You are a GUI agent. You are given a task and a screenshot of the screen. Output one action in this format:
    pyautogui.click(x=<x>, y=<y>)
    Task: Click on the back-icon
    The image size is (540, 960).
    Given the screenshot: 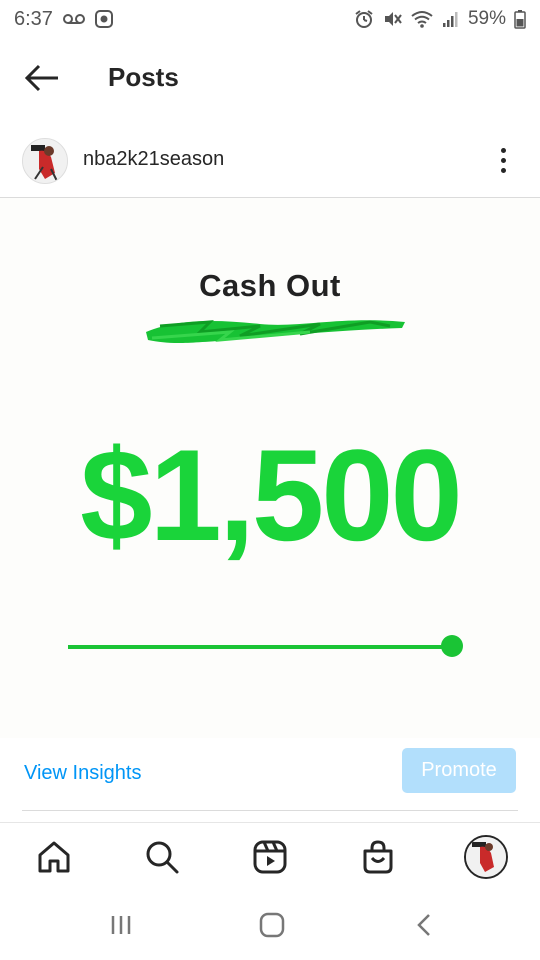 What is the action you would take?
    pyautogui.click(x=423, y=925)
    